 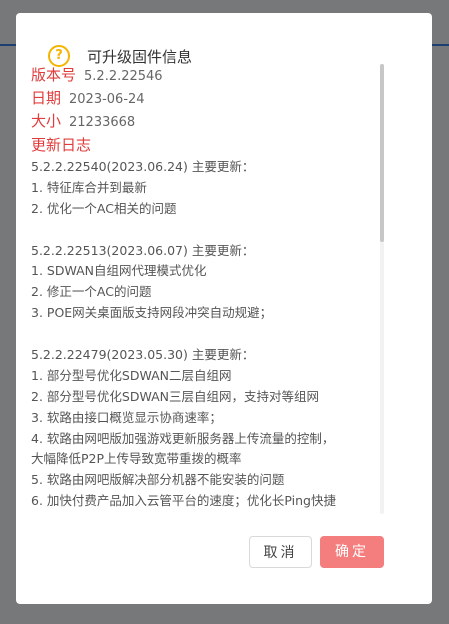 I want to click on changelog-line: 6. 加快付费产品加入云管平台的速度；优化长Ping快捷, so click(x=183, y=501).